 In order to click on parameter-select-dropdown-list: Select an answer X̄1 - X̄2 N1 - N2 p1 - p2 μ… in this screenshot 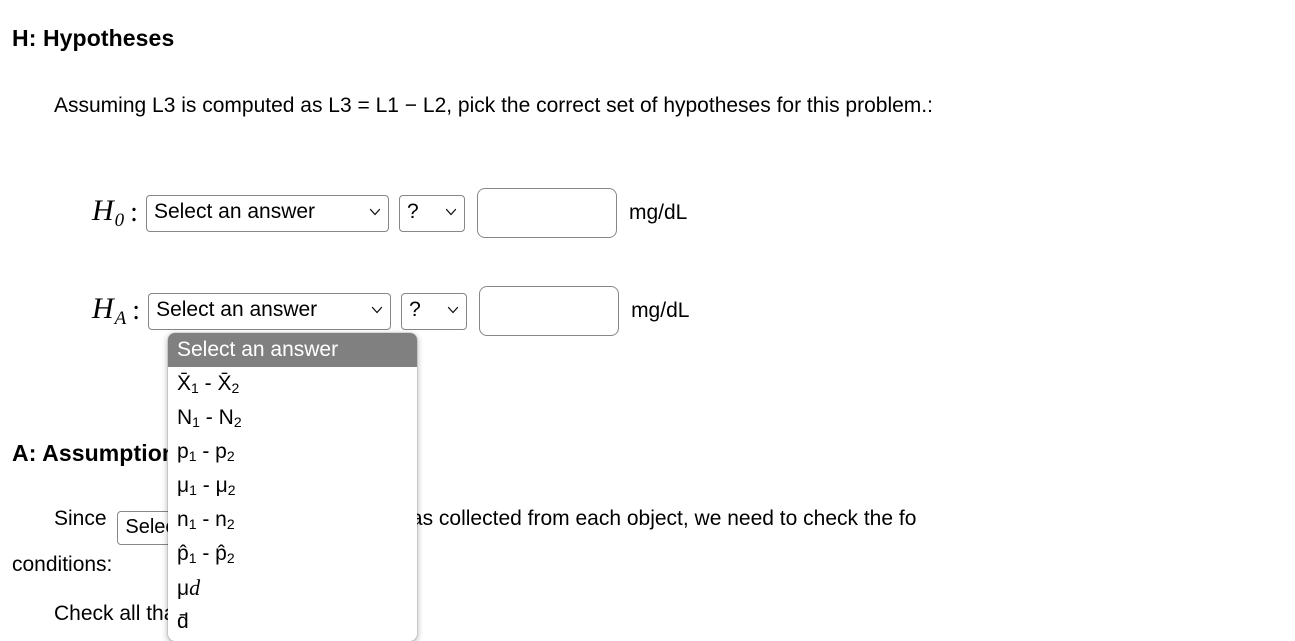, I will do `click(292, 487)`.